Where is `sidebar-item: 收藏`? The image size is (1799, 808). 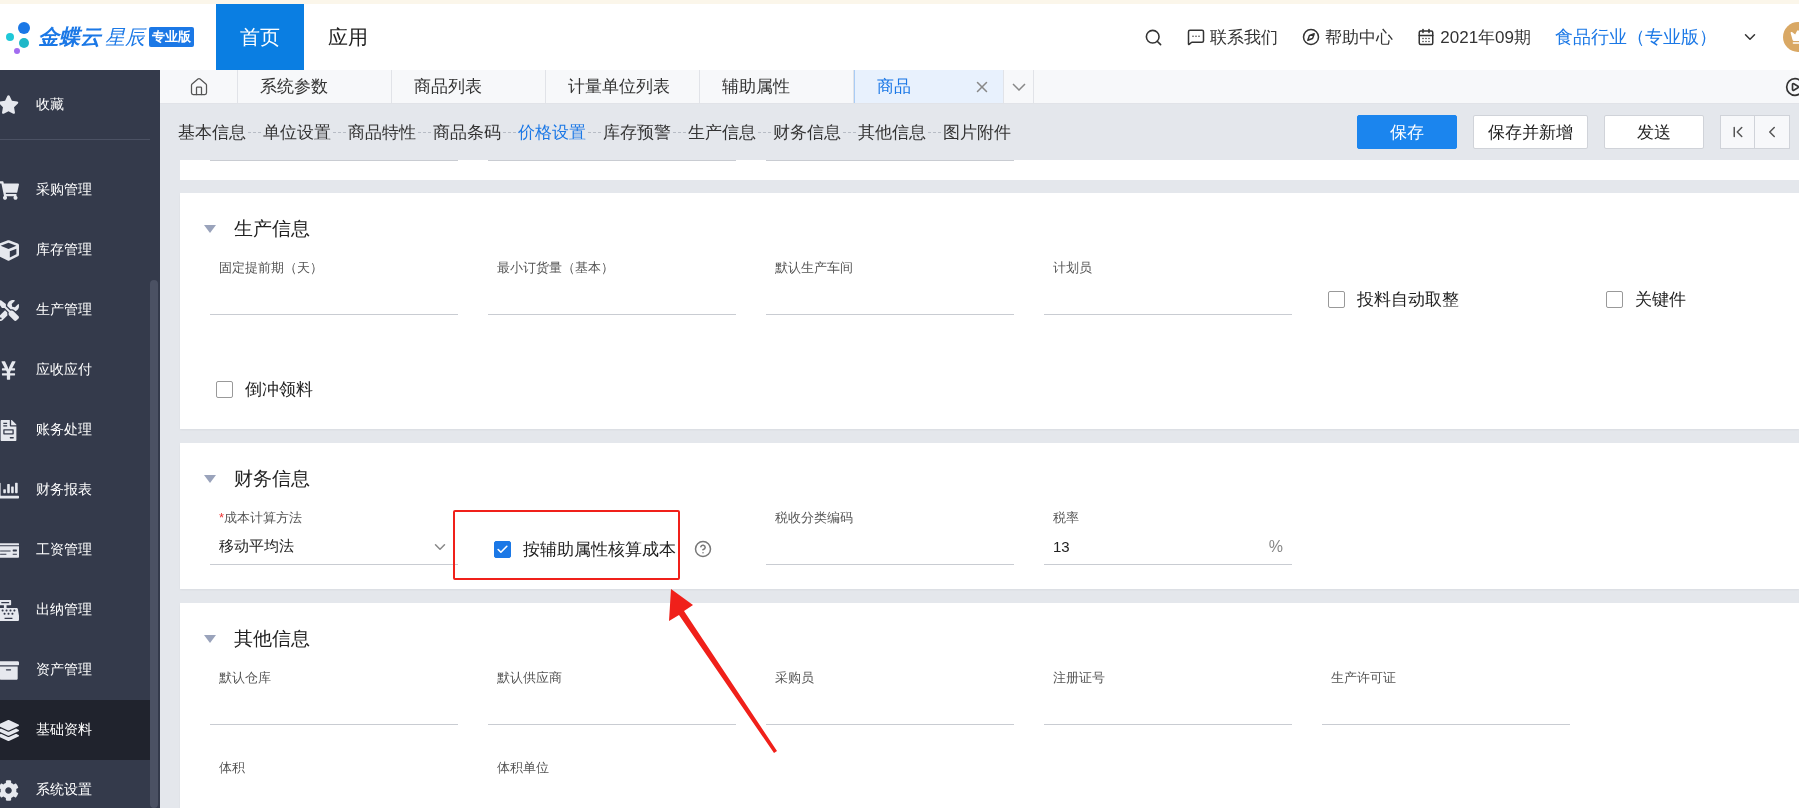 sidebar-item: 收藏 is located at coordinates (75, 105).